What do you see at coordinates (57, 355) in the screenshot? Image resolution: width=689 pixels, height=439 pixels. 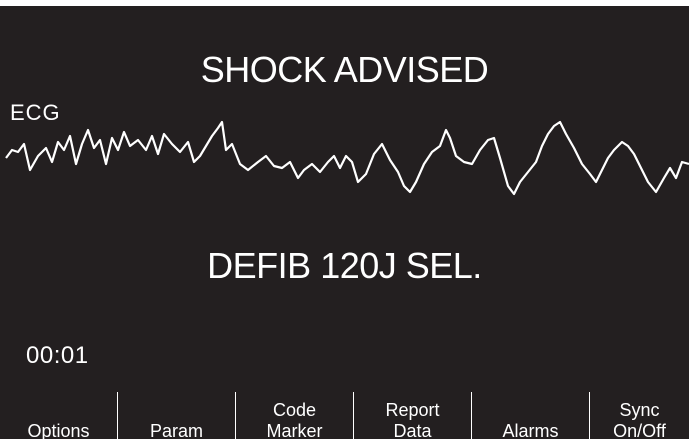 I see `elapsed-timer: 00:01` at bounding box center [57, 355].